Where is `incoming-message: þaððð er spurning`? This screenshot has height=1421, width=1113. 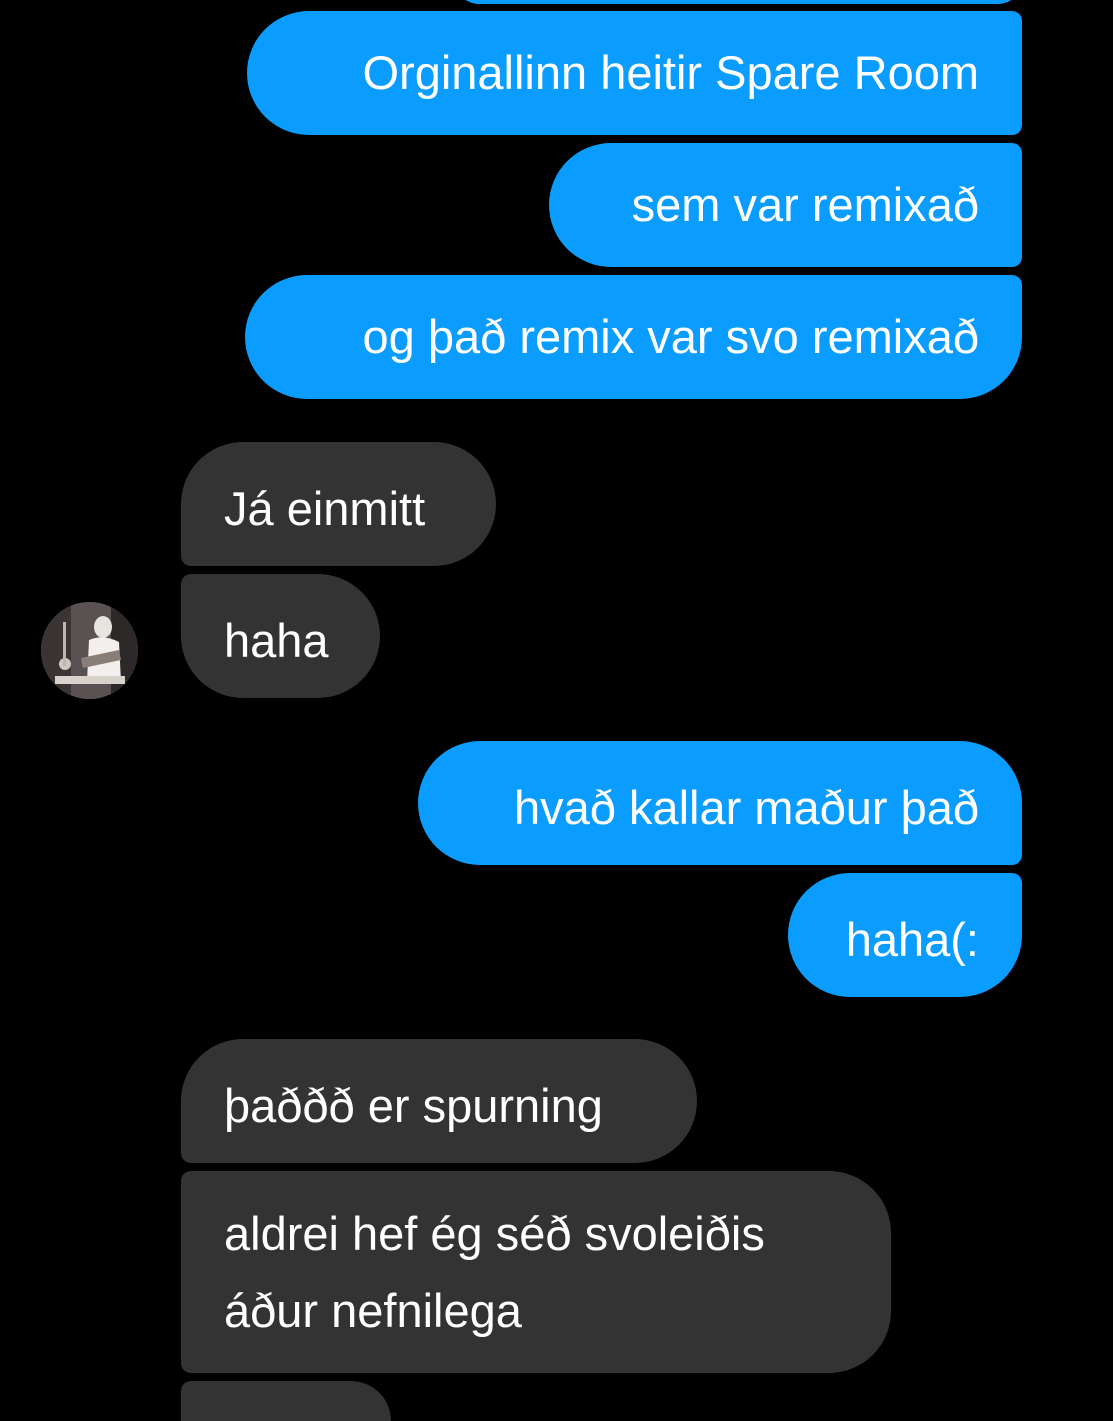 incoming-message: þaððð er spurning is located at coordinates (439, 1101).